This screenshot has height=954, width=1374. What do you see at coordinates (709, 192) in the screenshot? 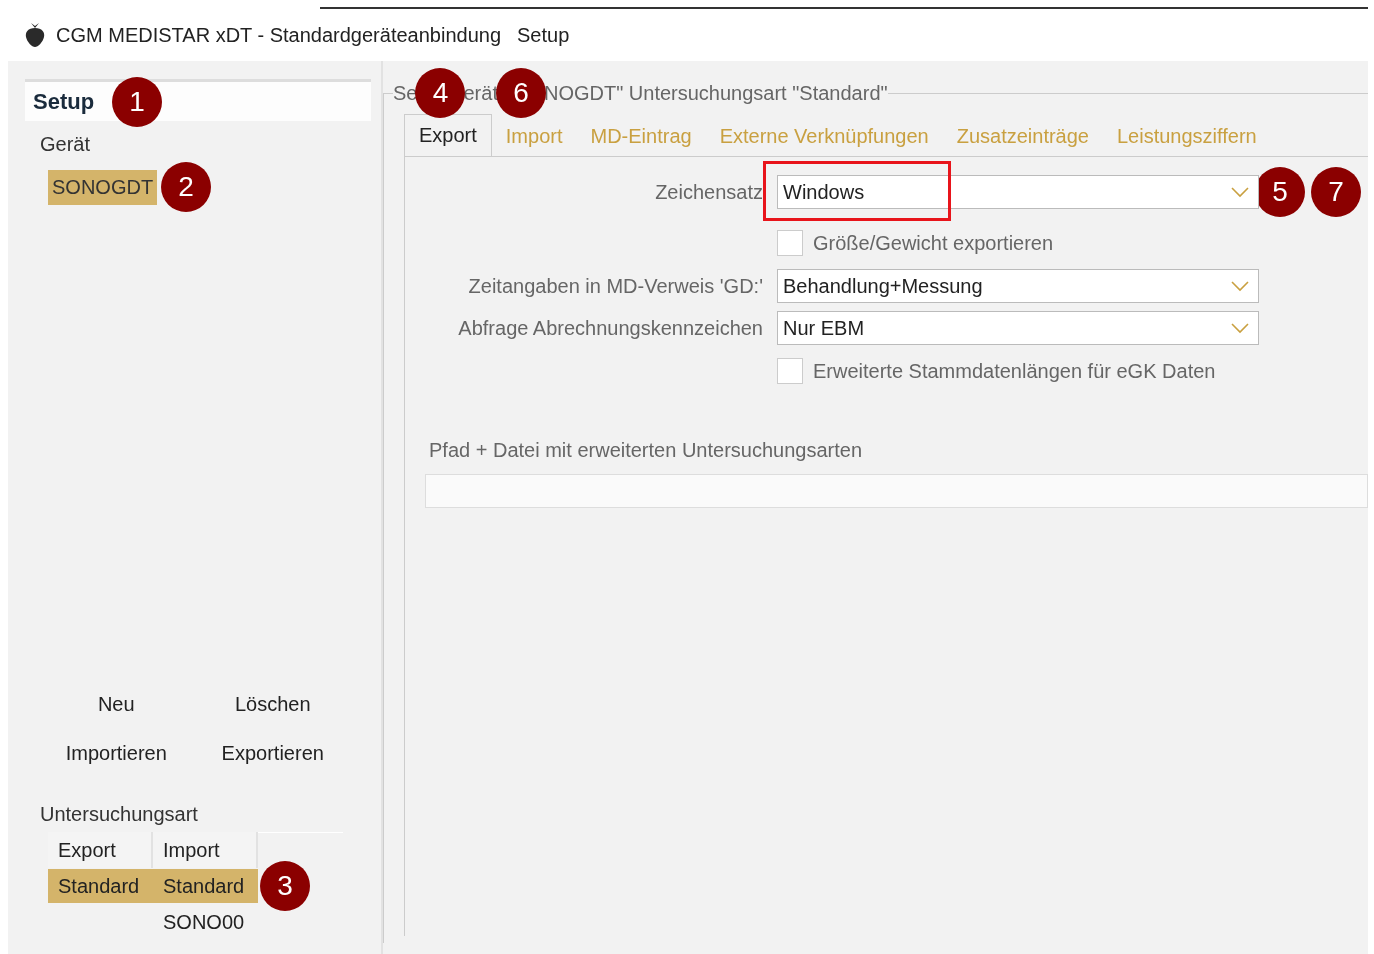
I see `field-label: Zeichensatz` at bounding box center [709, 192].